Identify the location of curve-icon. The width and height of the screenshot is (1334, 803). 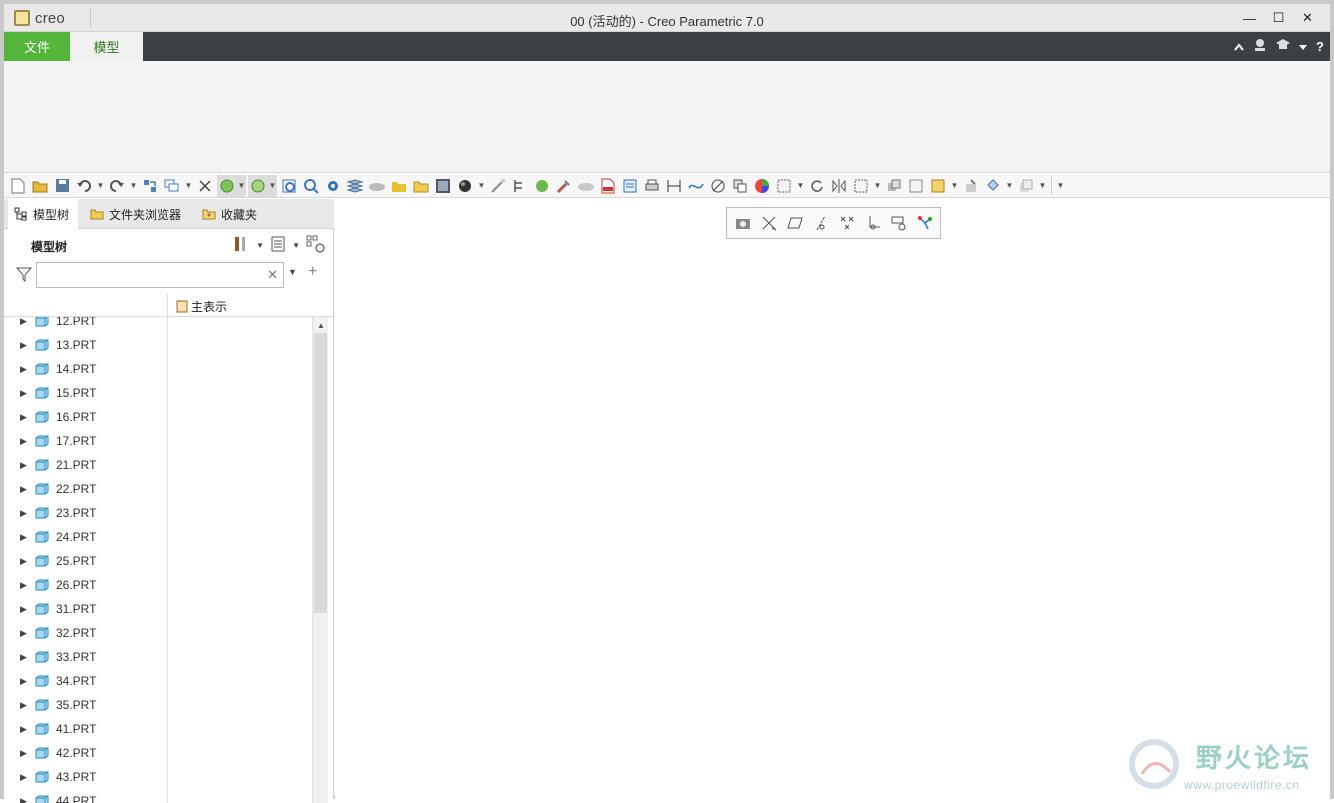
(696, 186).